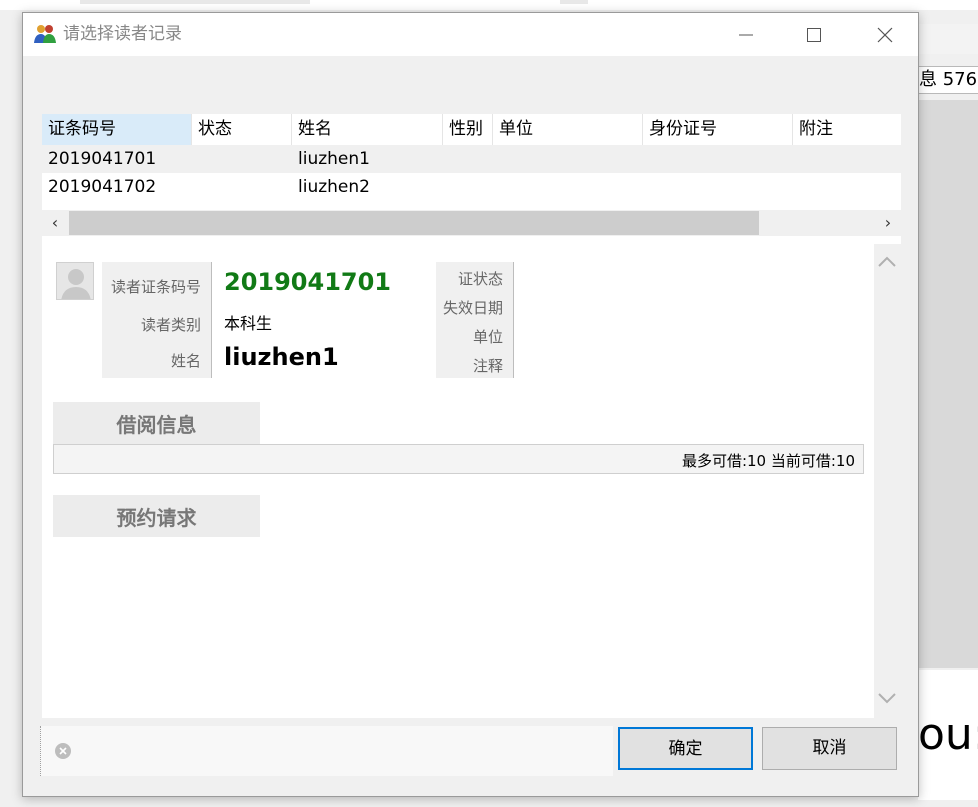  Describe the element at coordinates (117, 129) in the screenshot. I see `column-header-barcode: 证条码号` at that location.